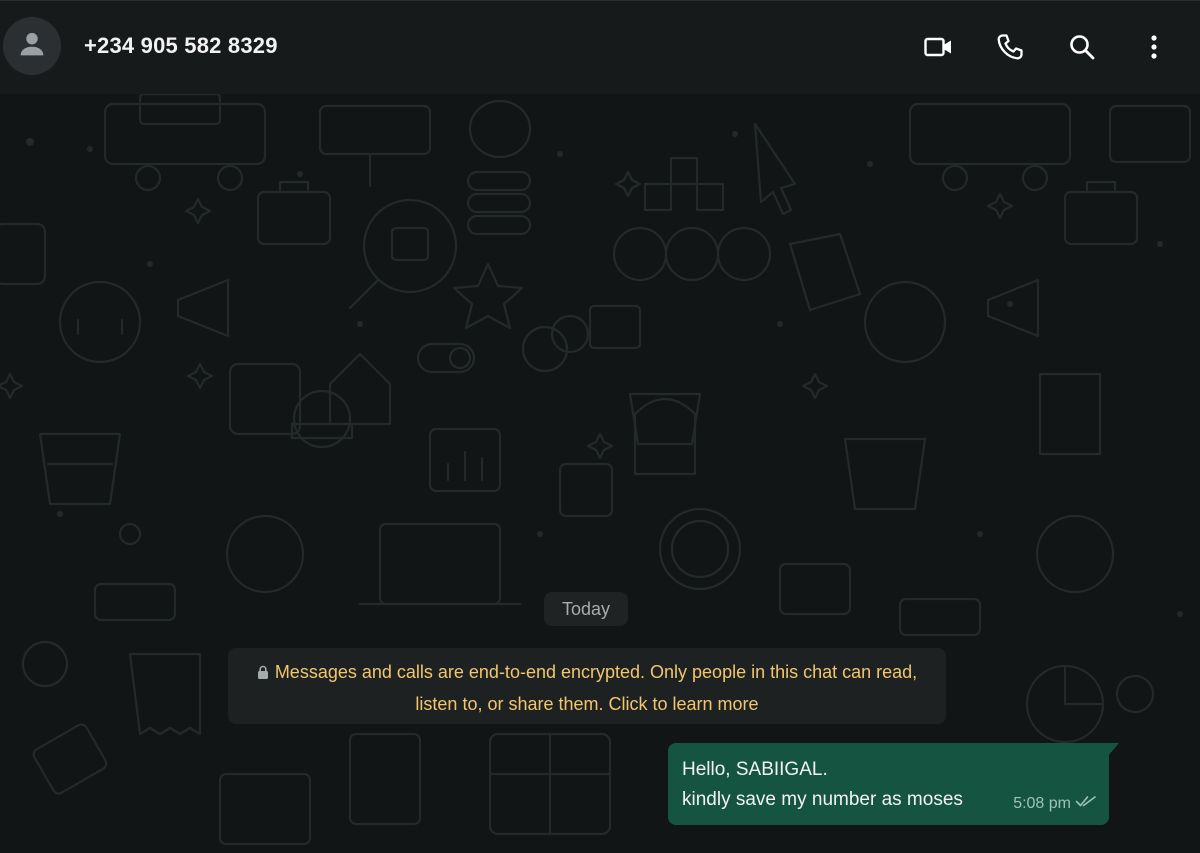 The height and width of the screenshot is (853, 1200). I want to click on message-text-line: Hello, SABIIGAL., so click(755, 769).